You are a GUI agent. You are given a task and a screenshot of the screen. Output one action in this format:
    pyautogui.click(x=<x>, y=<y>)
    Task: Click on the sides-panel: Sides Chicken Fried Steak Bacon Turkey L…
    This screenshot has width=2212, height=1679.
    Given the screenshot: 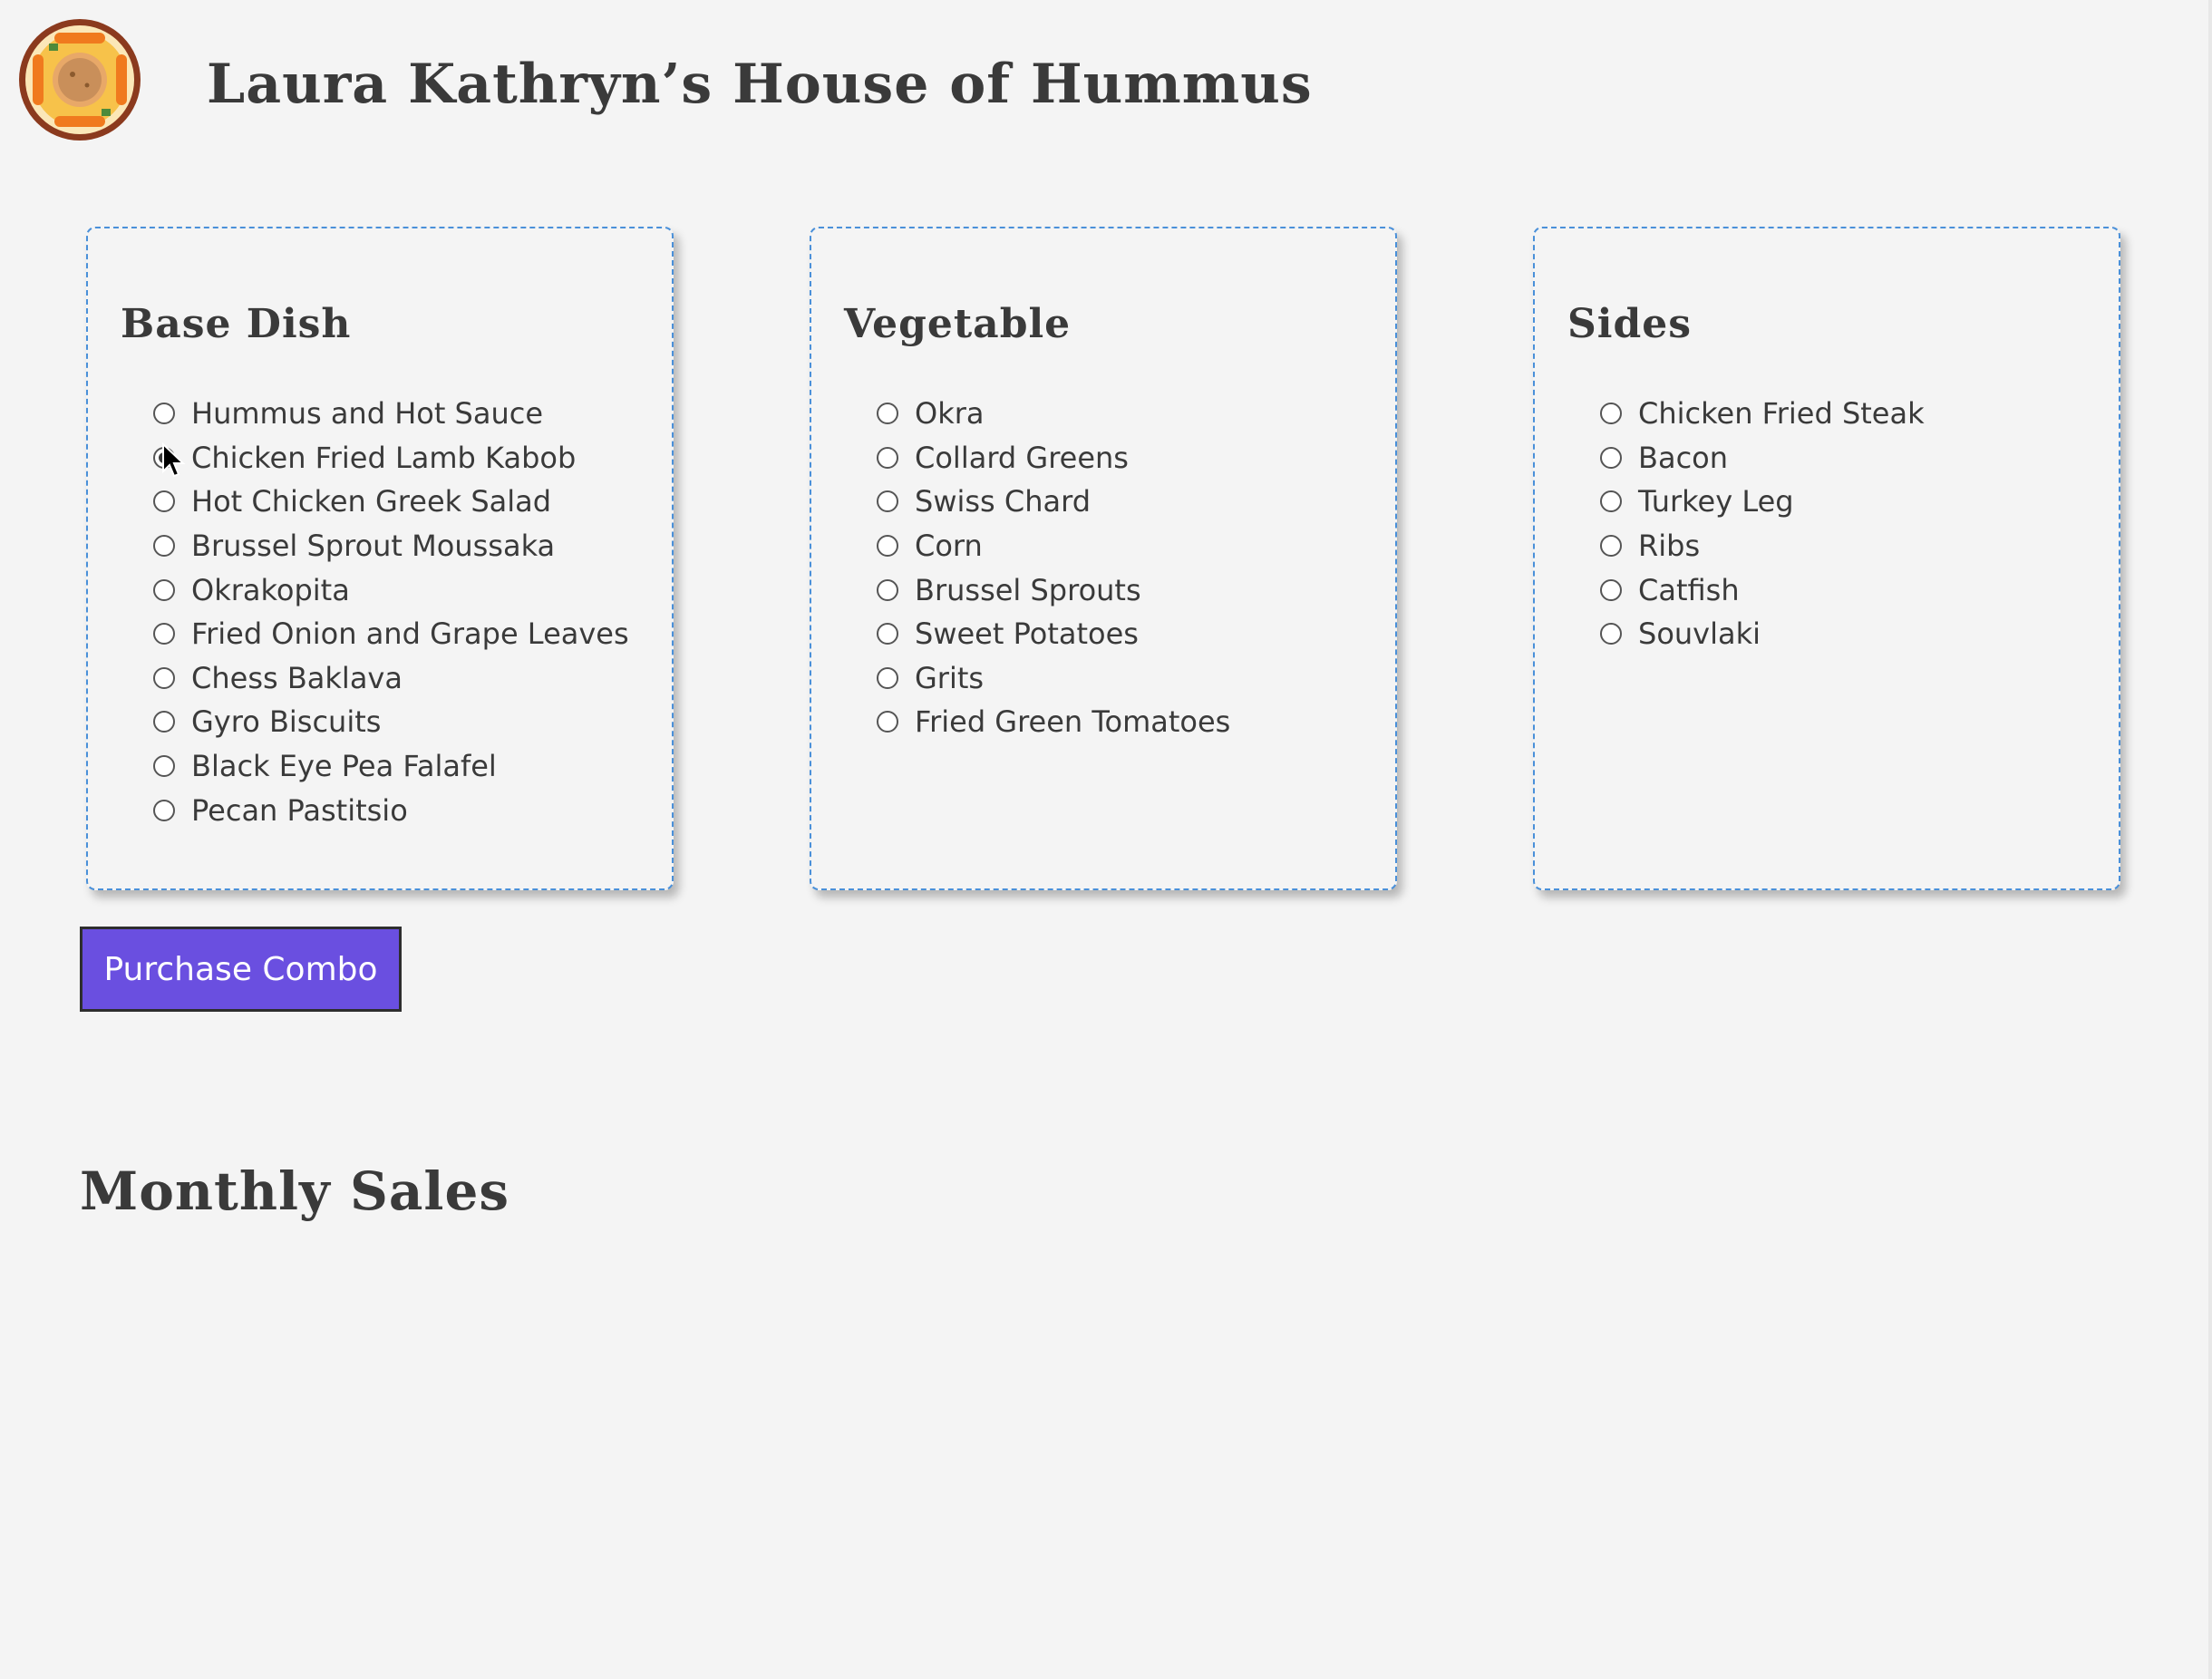 What is the action you would take?
    pyautogui.click(x=1826, y=558)
    